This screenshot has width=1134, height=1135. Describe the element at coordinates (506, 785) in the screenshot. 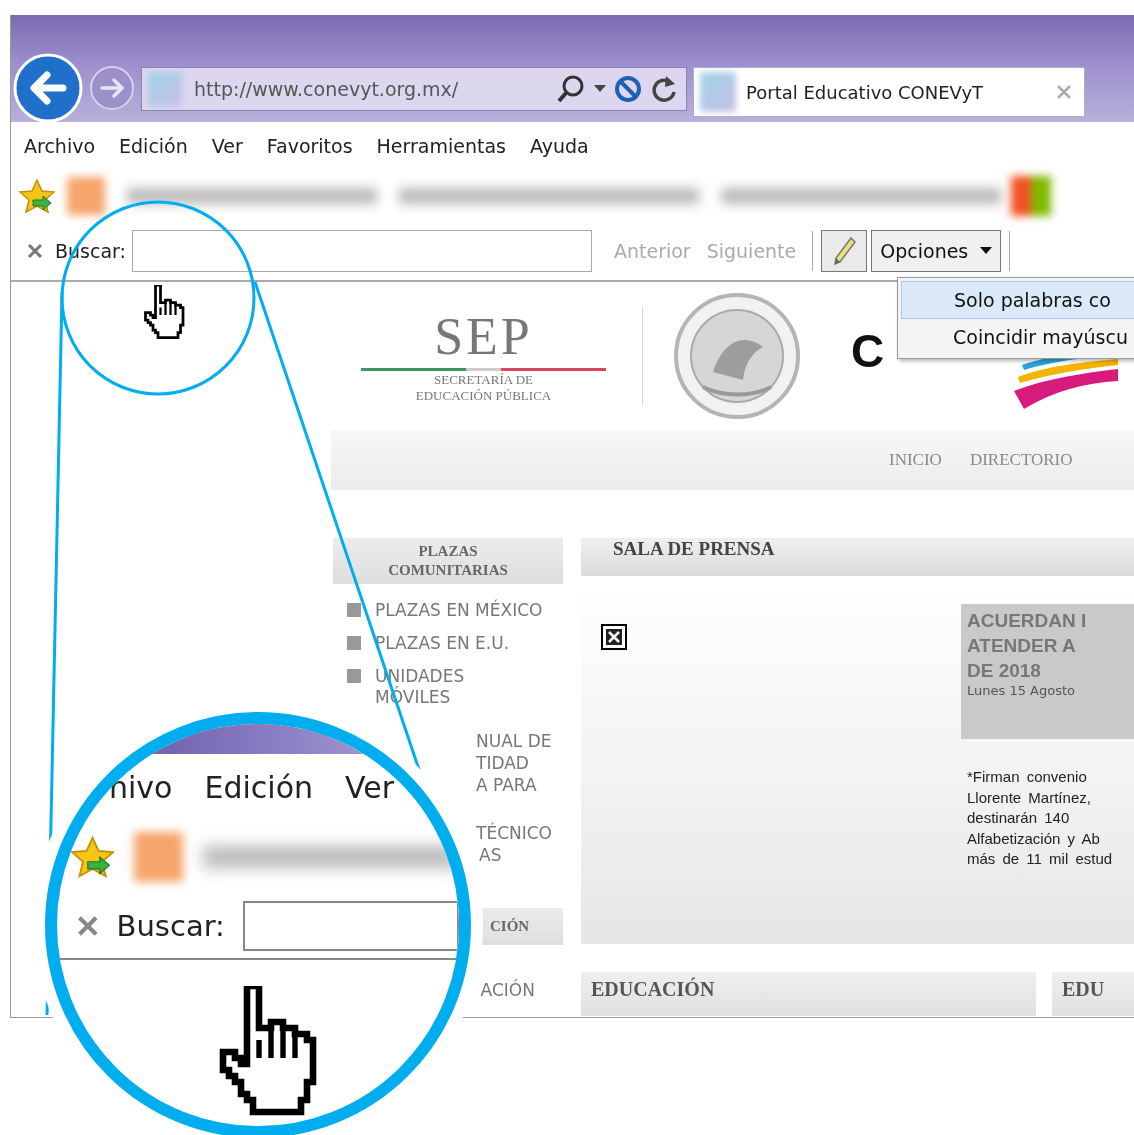

I see `sidebar-link: A PARA` at that location.